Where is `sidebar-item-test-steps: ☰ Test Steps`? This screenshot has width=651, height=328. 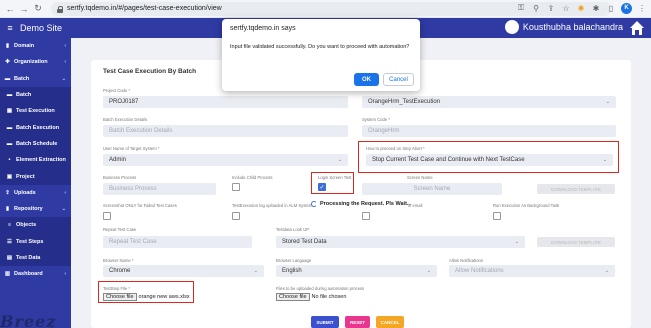
sidebar-item-test-steps: ☰ Test Steps is located at coordinates (35, 241).